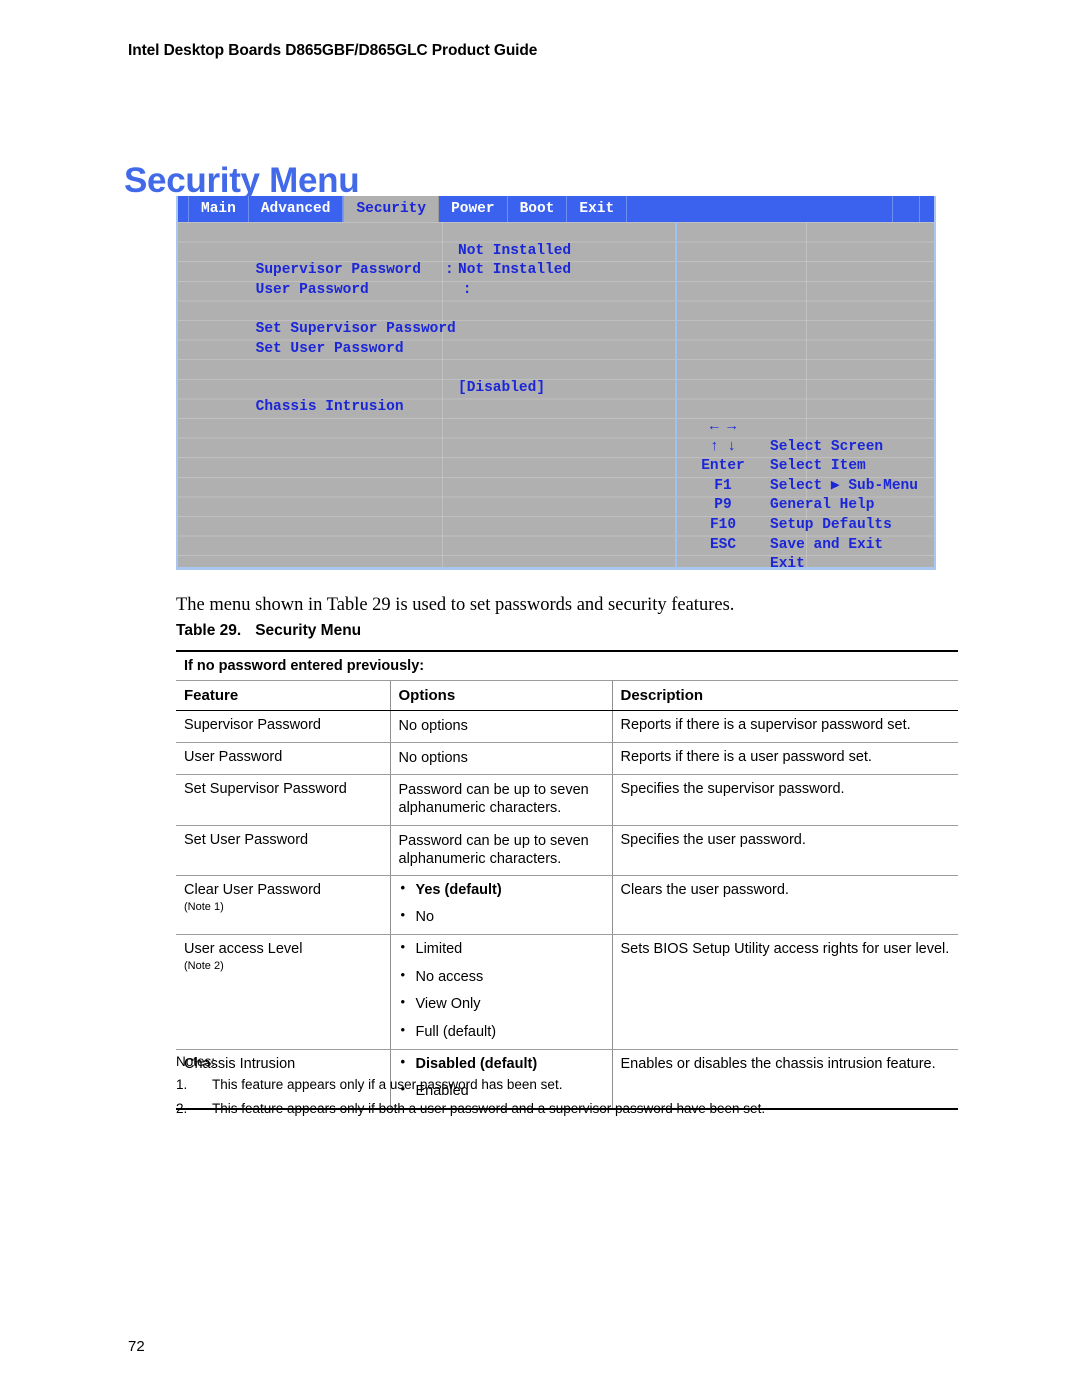  I want to click on bios-item-supervisor-password: Supervisor Password: Not Installed, so click(431, 260).